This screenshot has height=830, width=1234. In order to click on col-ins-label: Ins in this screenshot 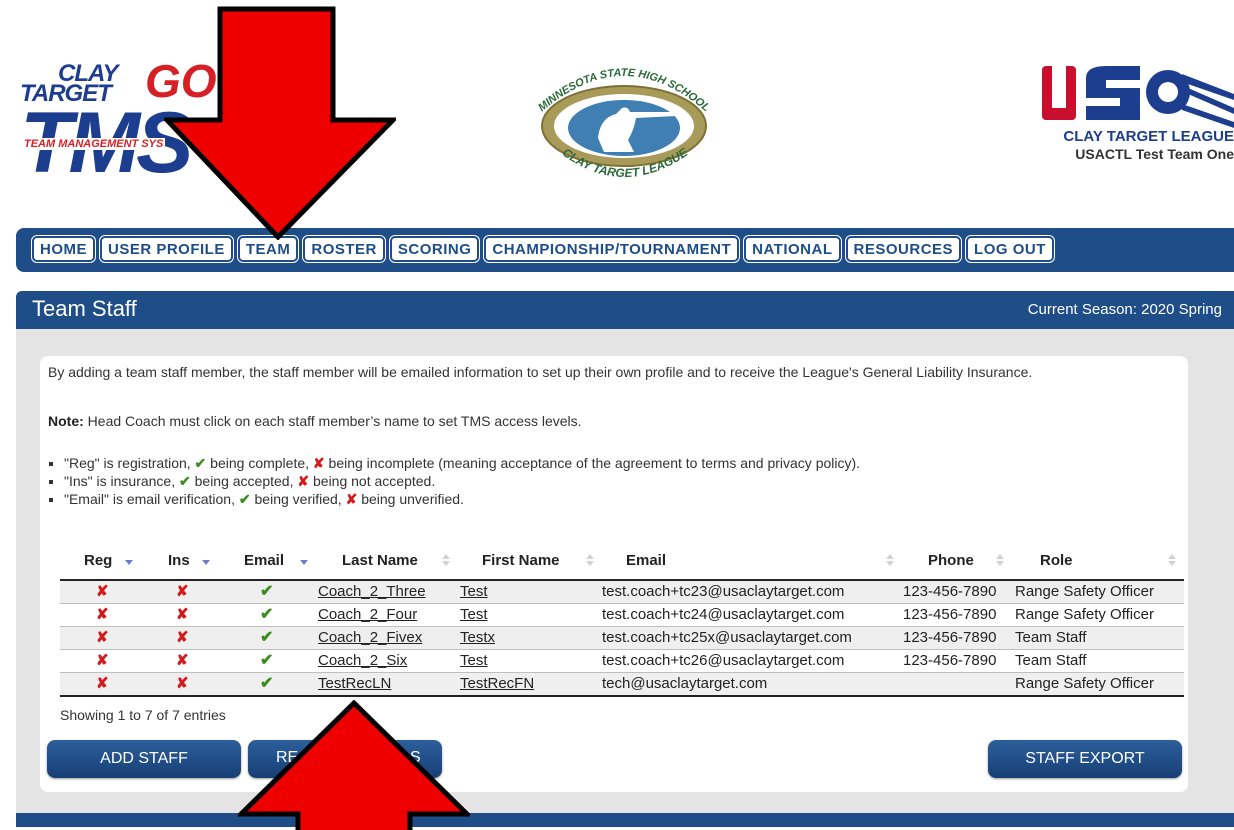, I will do `click(179, 560)`.